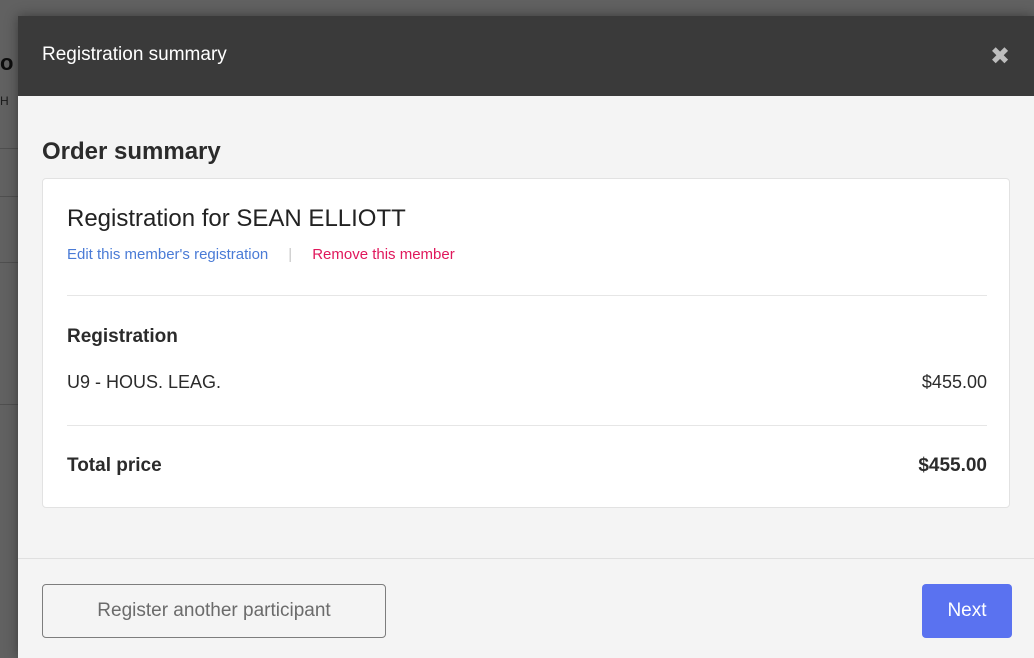 The image size is (1034, 658). Describe the element at coordinates (236, 218) in the screenshot. I see `member-registration-title: Registration for SEAN ELLIOTT` at that location.